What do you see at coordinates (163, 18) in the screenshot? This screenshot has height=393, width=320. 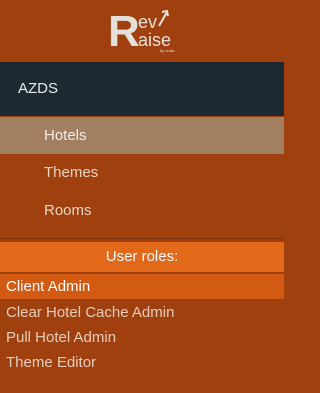 I see `arrow-icon` at bounding box center [163, 18].